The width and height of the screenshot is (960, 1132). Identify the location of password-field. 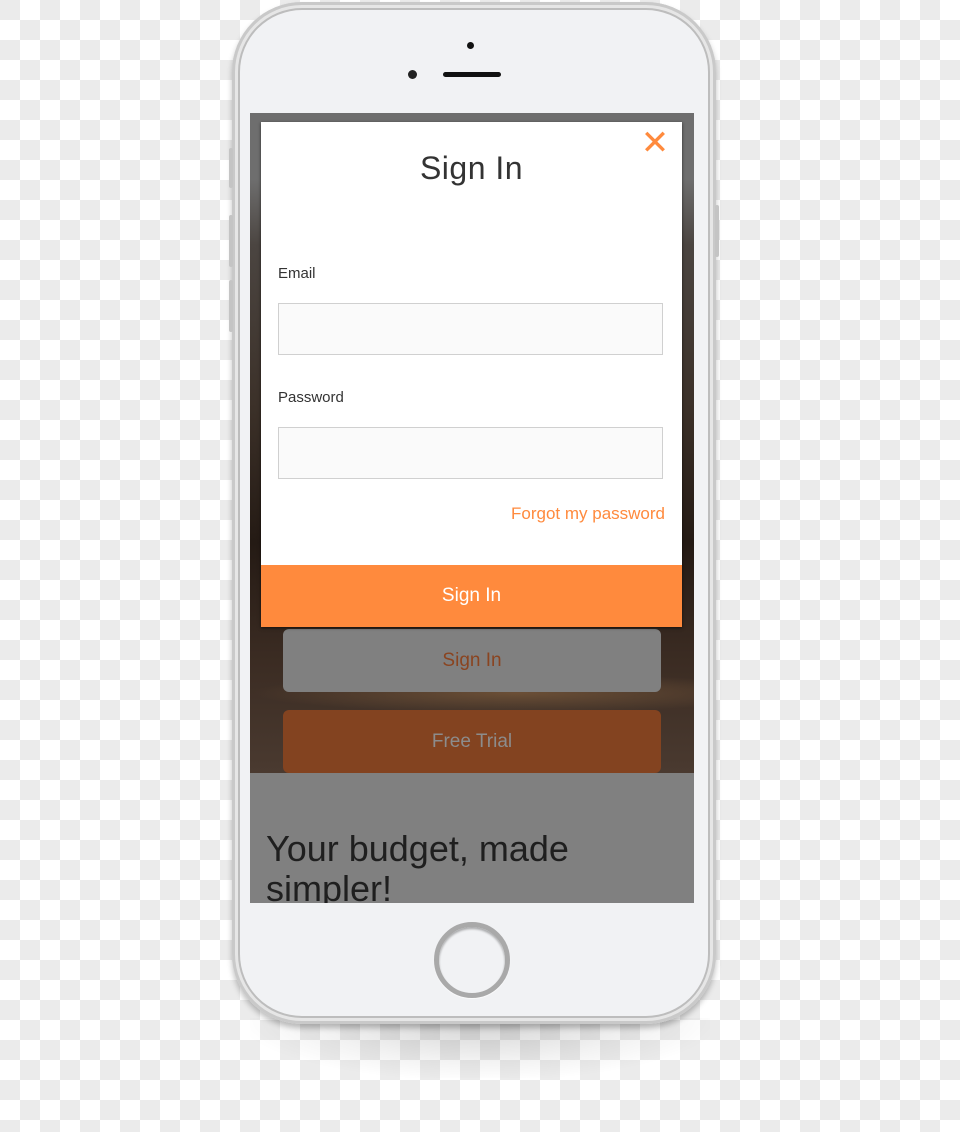
(470, 453).